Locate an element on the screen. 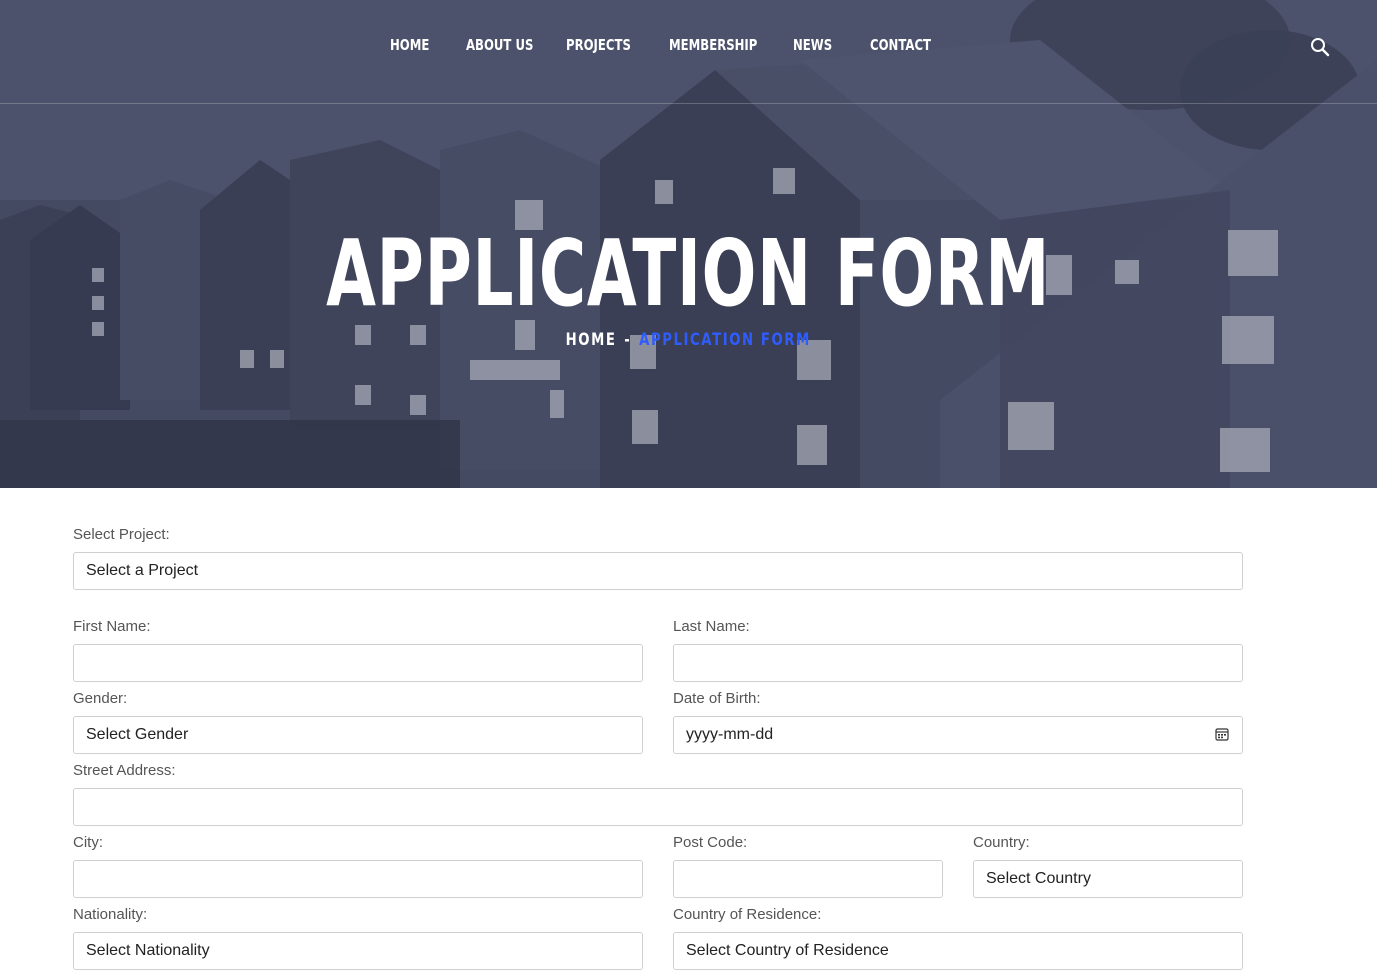  country-of-residence-label: Country of Residence: is located at coordinates (747, 914).